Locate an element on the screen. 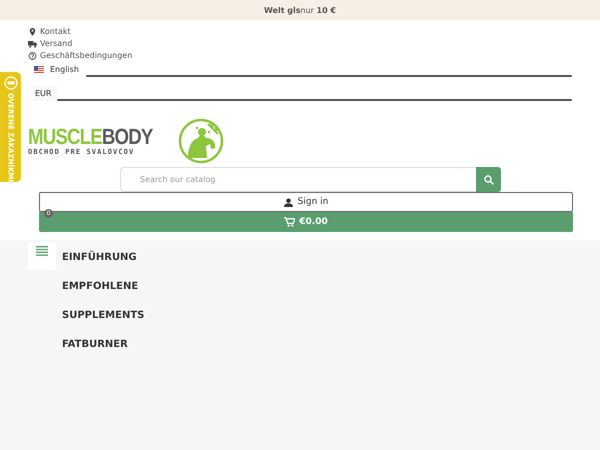 Image resolution: width=600 pixels, height=450 pixels. pin-icon is located at coordinates (32, 32).